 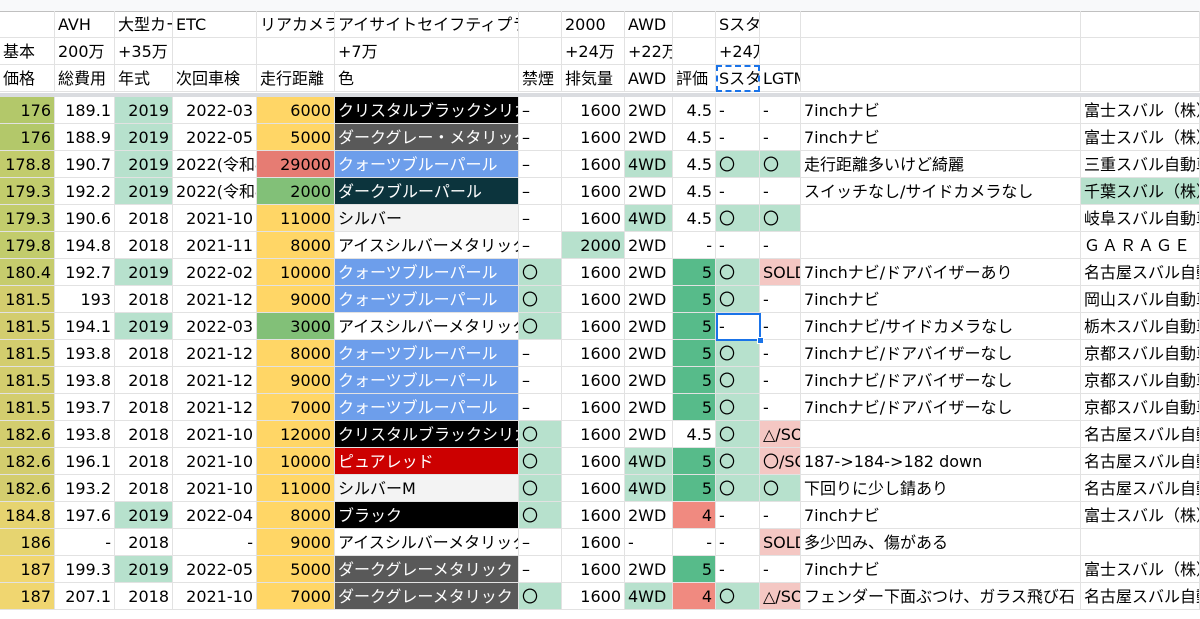 I want to click on header-cell-total-cost: 200万, so click(x=85, y=51).